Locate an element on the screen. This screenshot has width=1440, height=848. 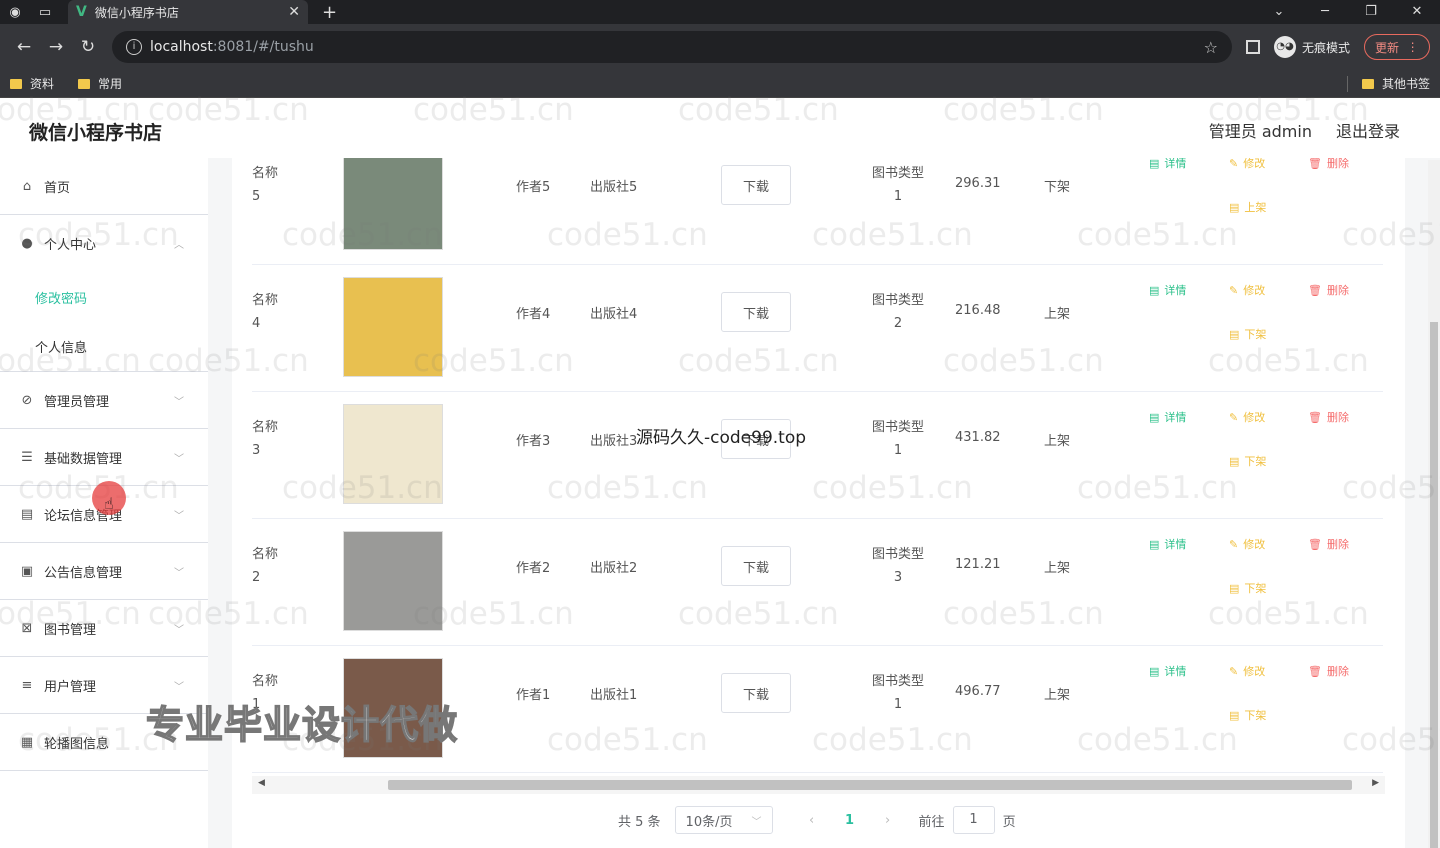
shelf-toggle-button: ▤ 上架 is located at coordinates (1247, 207).